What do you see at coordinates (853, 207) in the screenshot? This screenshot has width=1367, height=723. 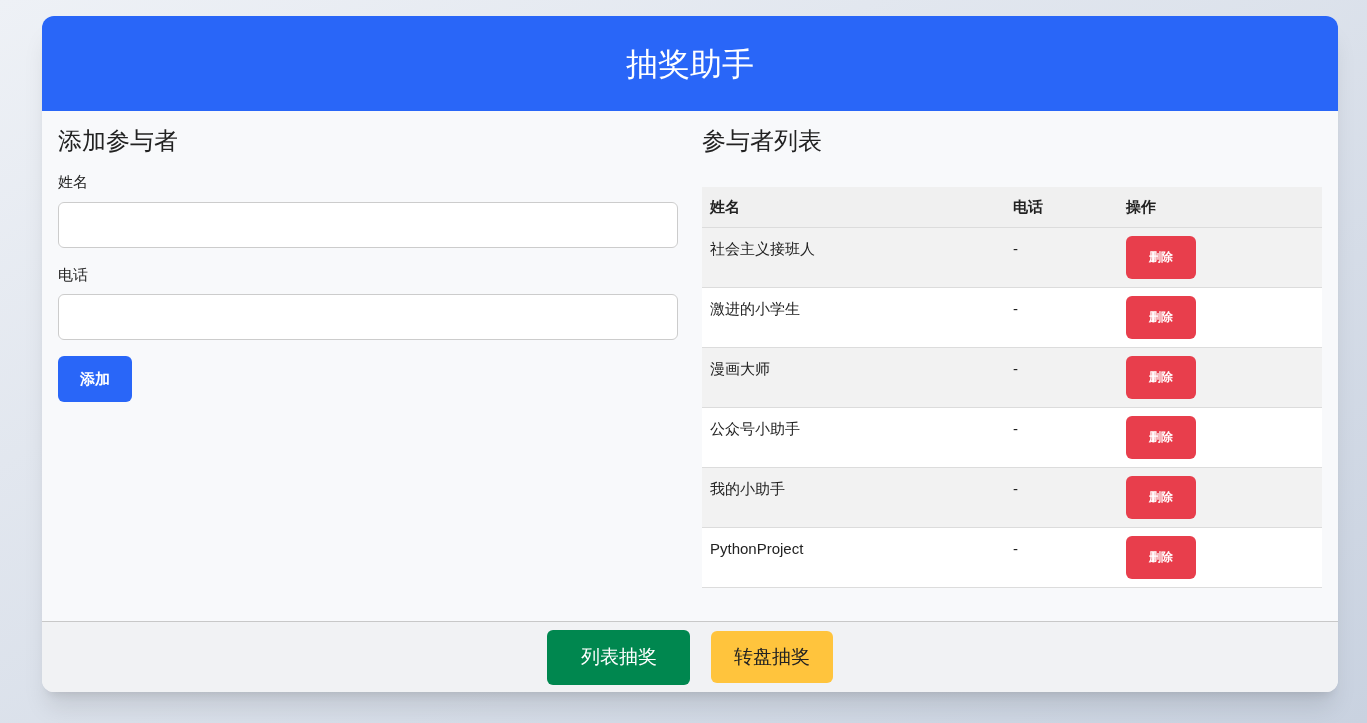 I see `column-header: 姓名` at bounding box center [853, 207].